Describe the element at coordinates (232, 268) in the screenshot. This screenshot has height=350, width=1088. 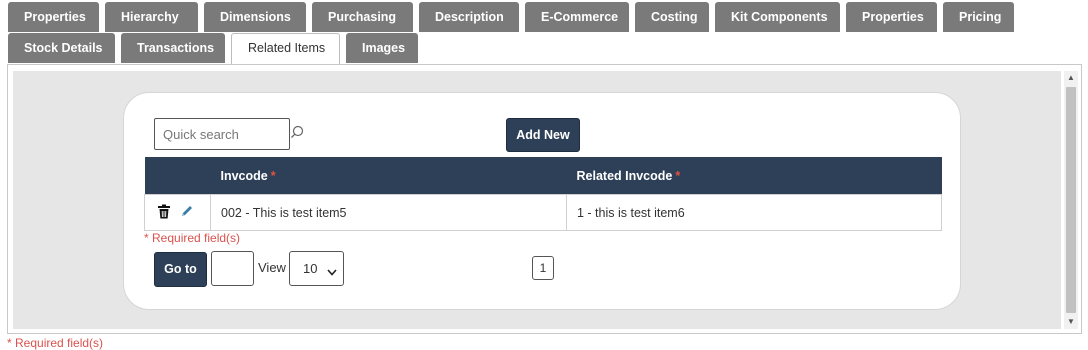
I see `page-number-input` at that location.